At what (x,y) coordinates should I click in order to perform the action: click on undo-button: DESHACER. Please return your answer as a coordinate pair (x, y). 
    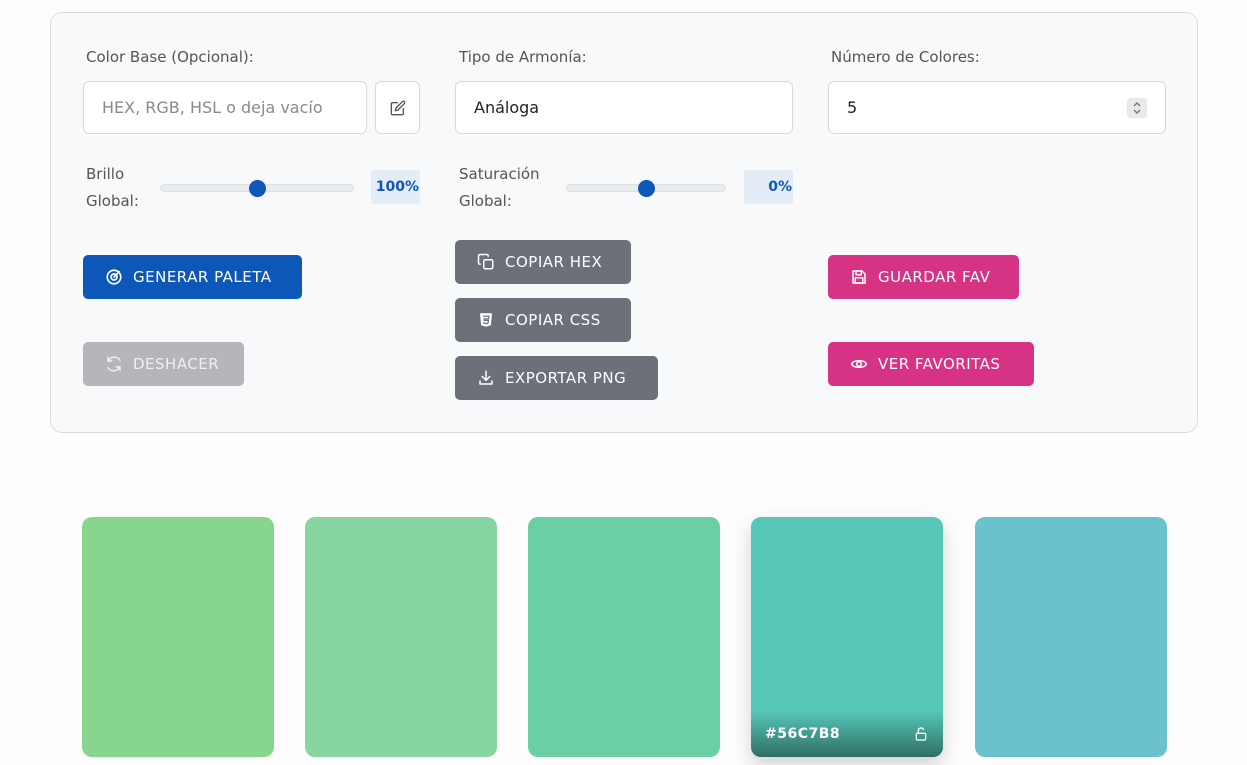
    Looking at the image, I should click on (163, 364).